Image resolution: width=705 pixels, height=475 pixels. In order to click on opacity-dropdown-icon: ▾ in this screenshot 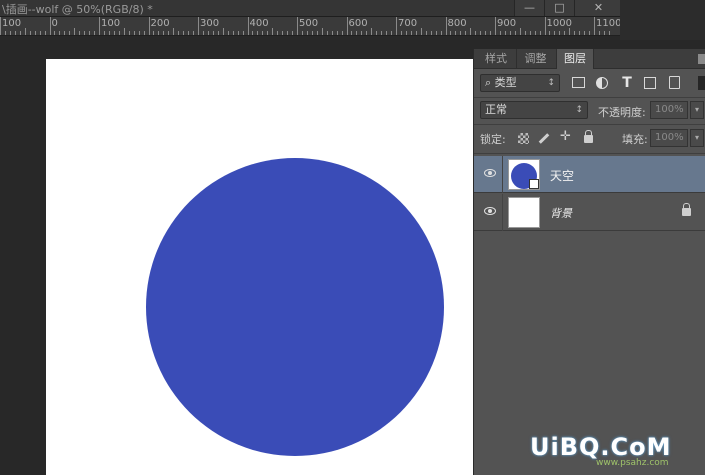, I will do `click(697, 110)`.